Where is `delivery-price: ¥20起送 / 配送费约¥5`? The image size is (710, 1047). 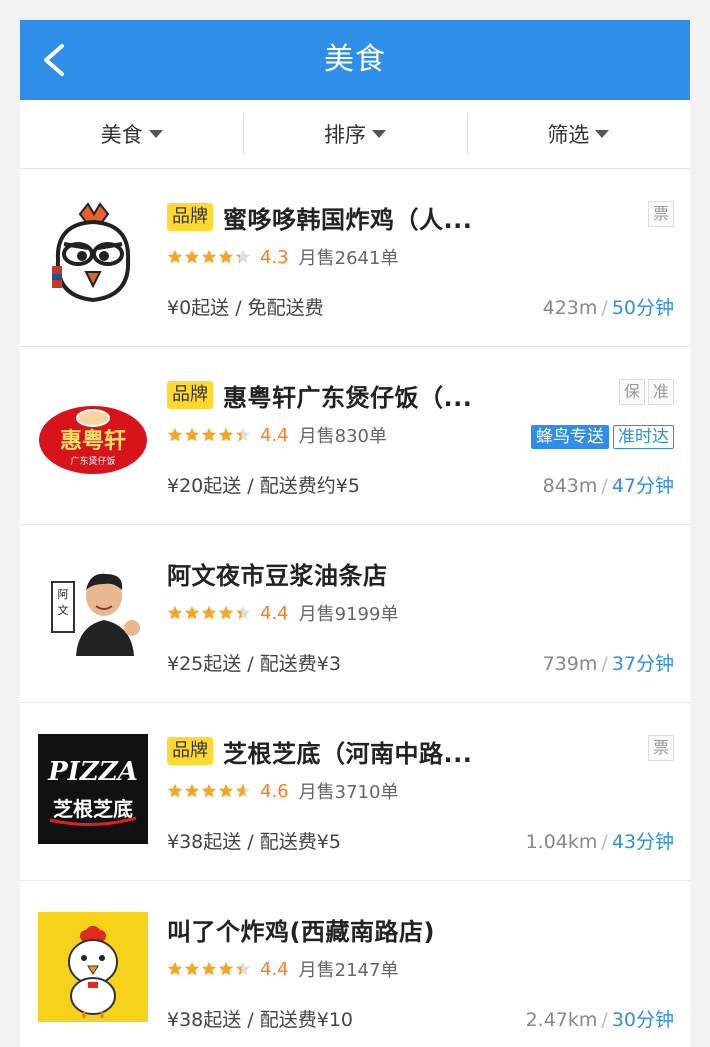 delivery-price: ¥20起送 / 配送费约¥5 is located at coordinates (263, 486).